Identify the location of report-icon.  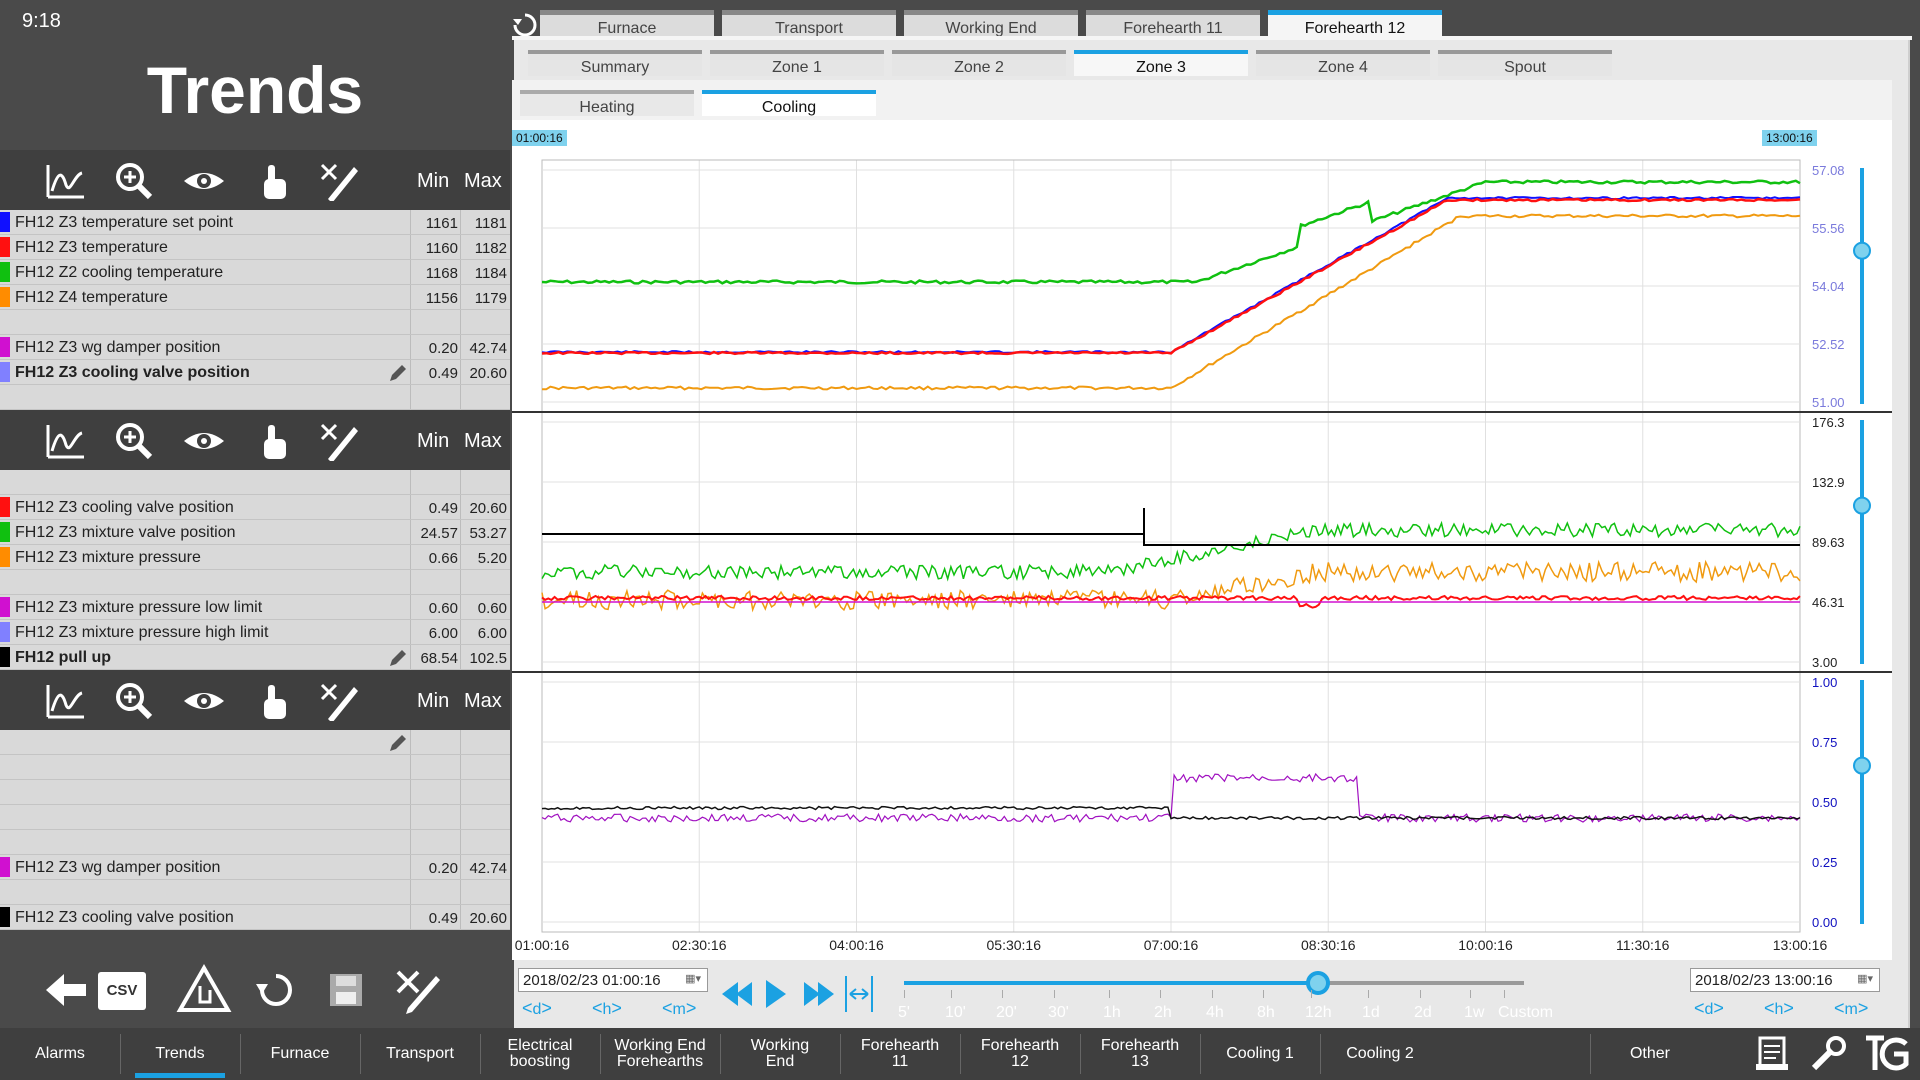
(1774, 1054).